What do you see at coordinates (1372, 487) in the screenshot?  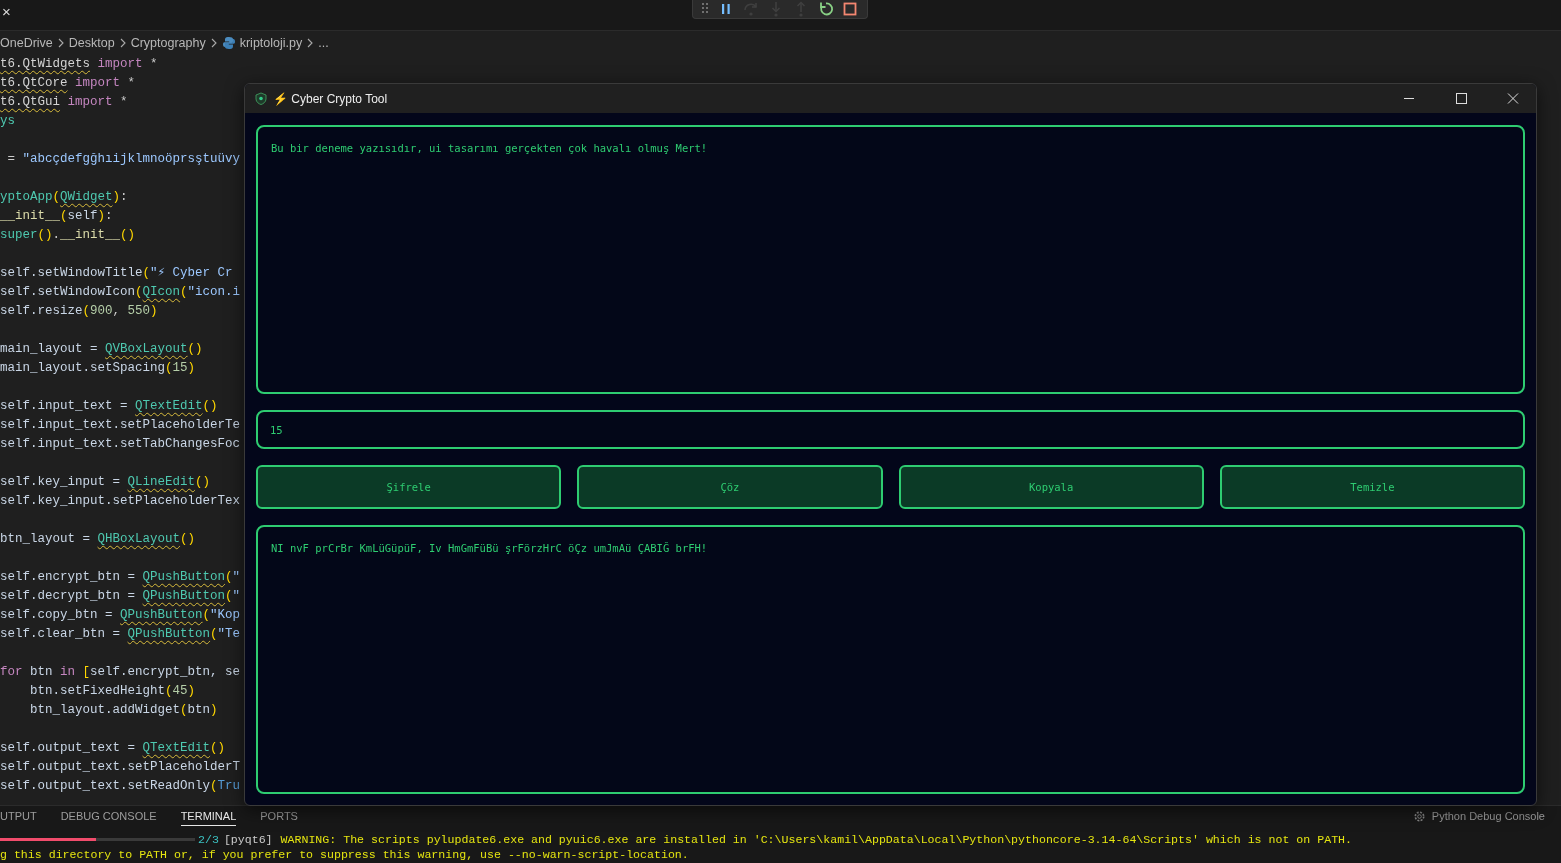 I see `action-button: Temizle` at bounding box center [1372, 487].